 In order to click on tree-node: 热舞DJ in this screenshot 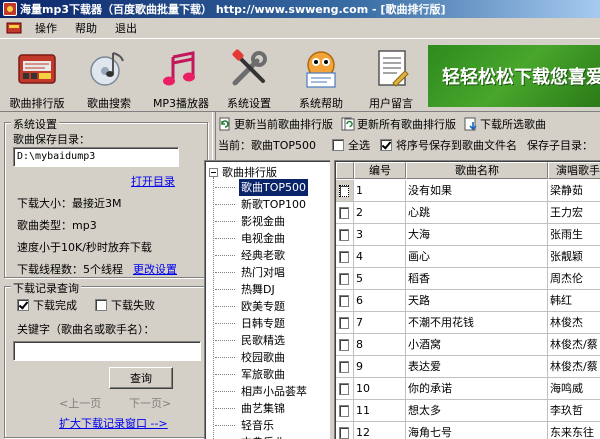, I will do `click(246, 289)`.